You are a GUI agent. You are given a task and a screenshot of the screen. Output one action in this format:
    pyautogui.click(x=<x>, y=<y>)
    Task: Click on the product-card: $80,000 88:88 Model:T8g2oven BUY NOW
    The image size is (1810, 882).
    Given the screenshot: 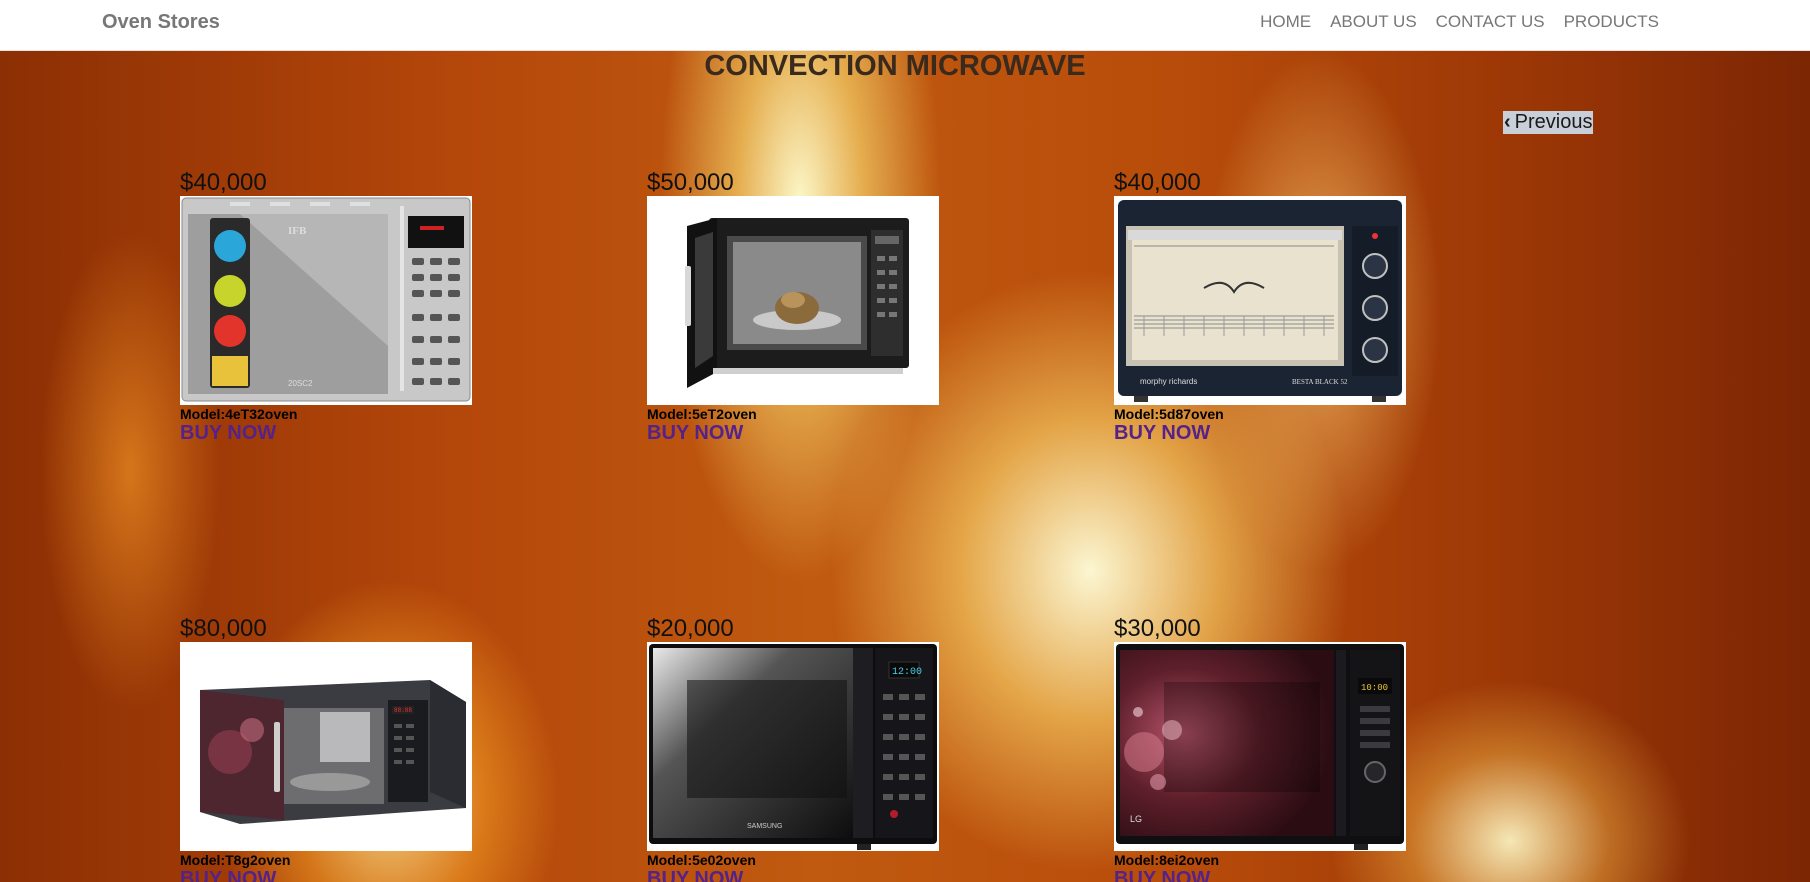 What is the action you would take?
    pyautogui.click(x=326, y=748)
    